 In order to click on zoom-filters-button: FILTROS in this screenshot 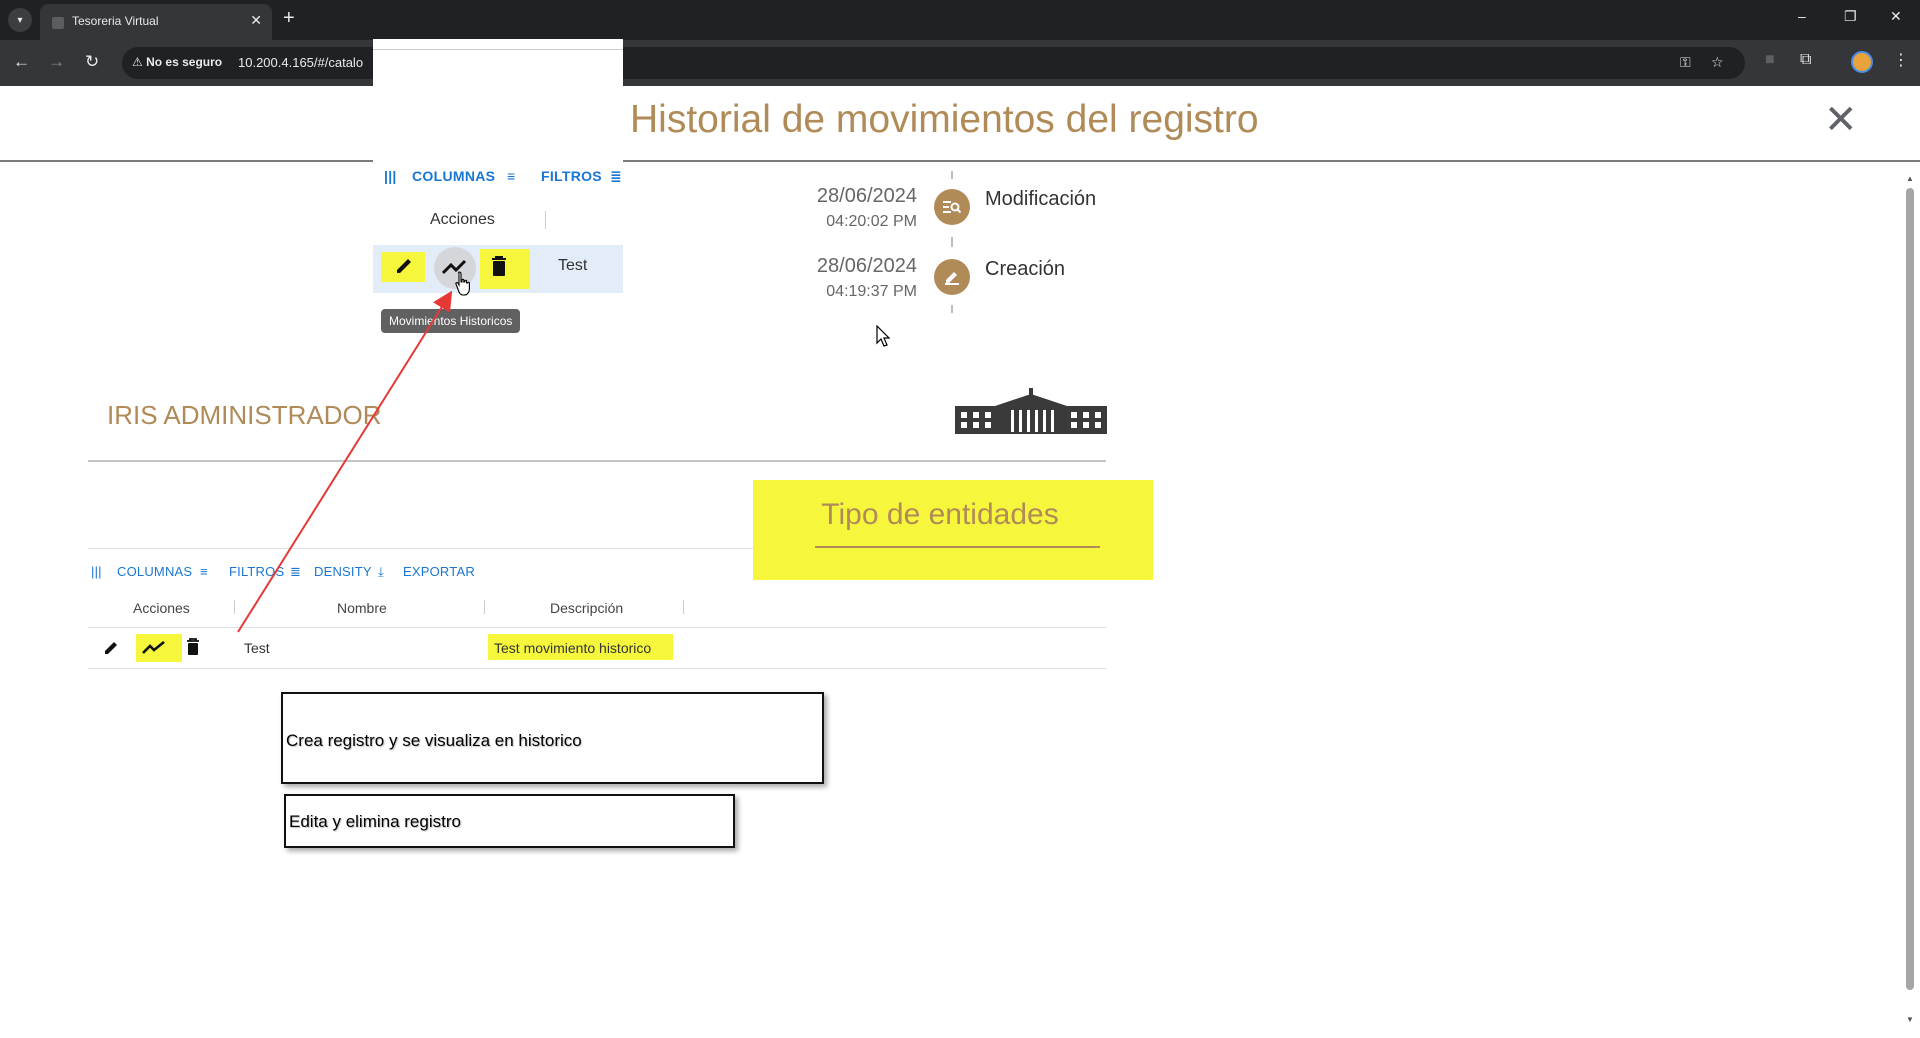, I will do `click(571, 176)`.